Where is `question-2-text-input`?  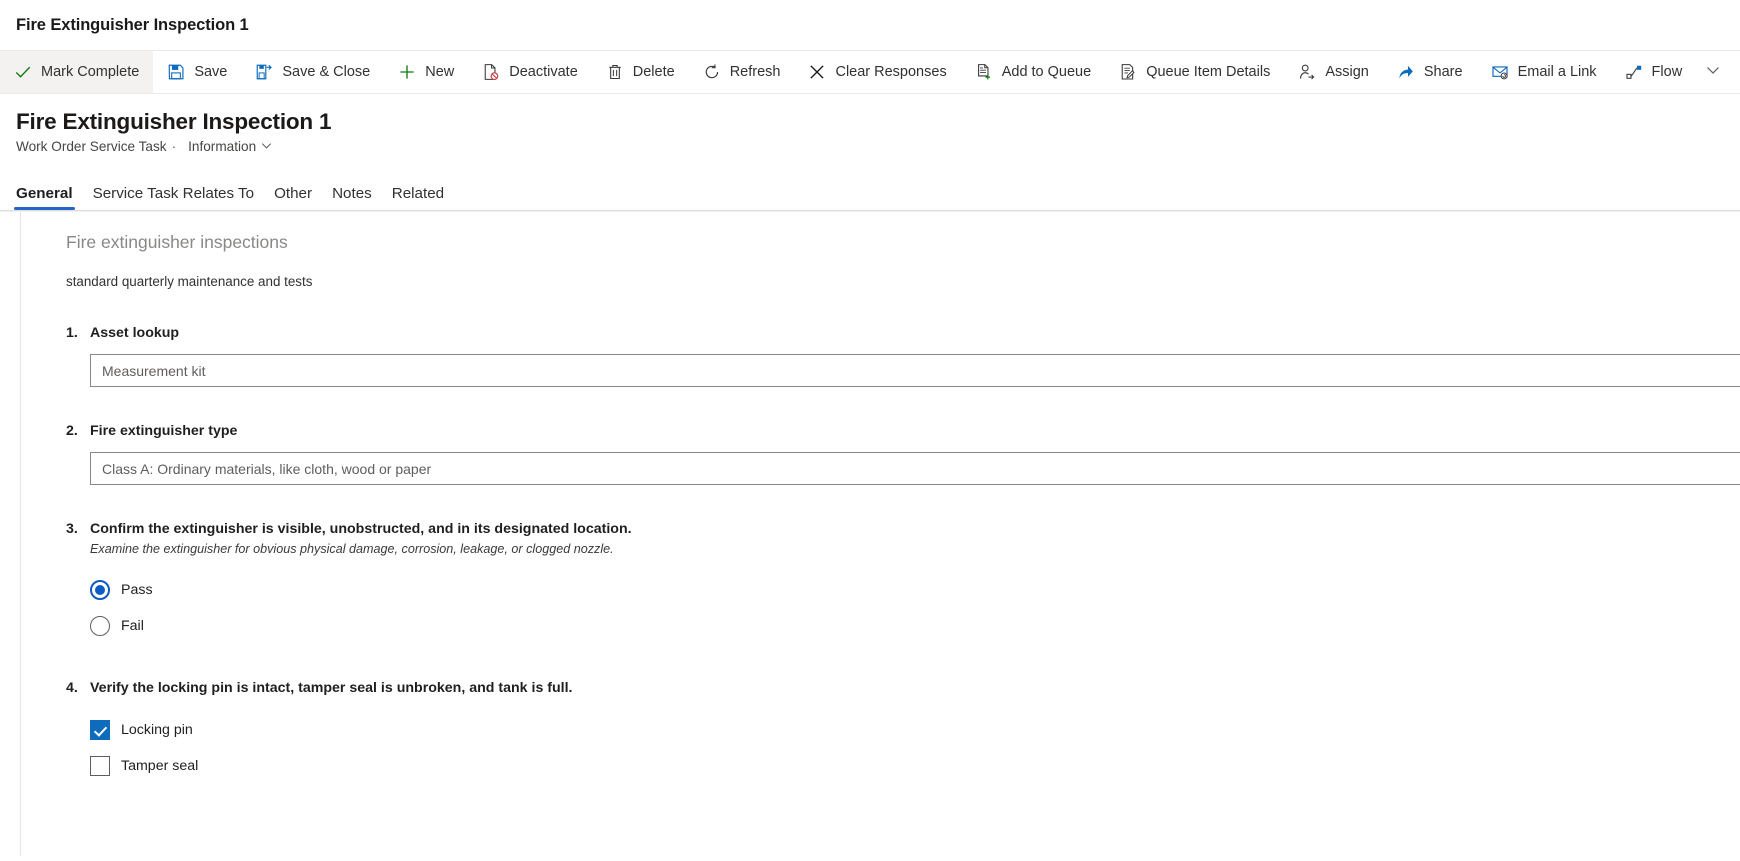
question-2-text-input is located at coordinates (915, 468).